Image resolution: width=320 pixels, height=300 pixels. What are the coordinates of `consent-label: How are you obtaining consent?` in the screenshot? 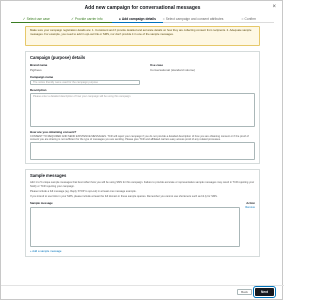 It's located at (53, 132).